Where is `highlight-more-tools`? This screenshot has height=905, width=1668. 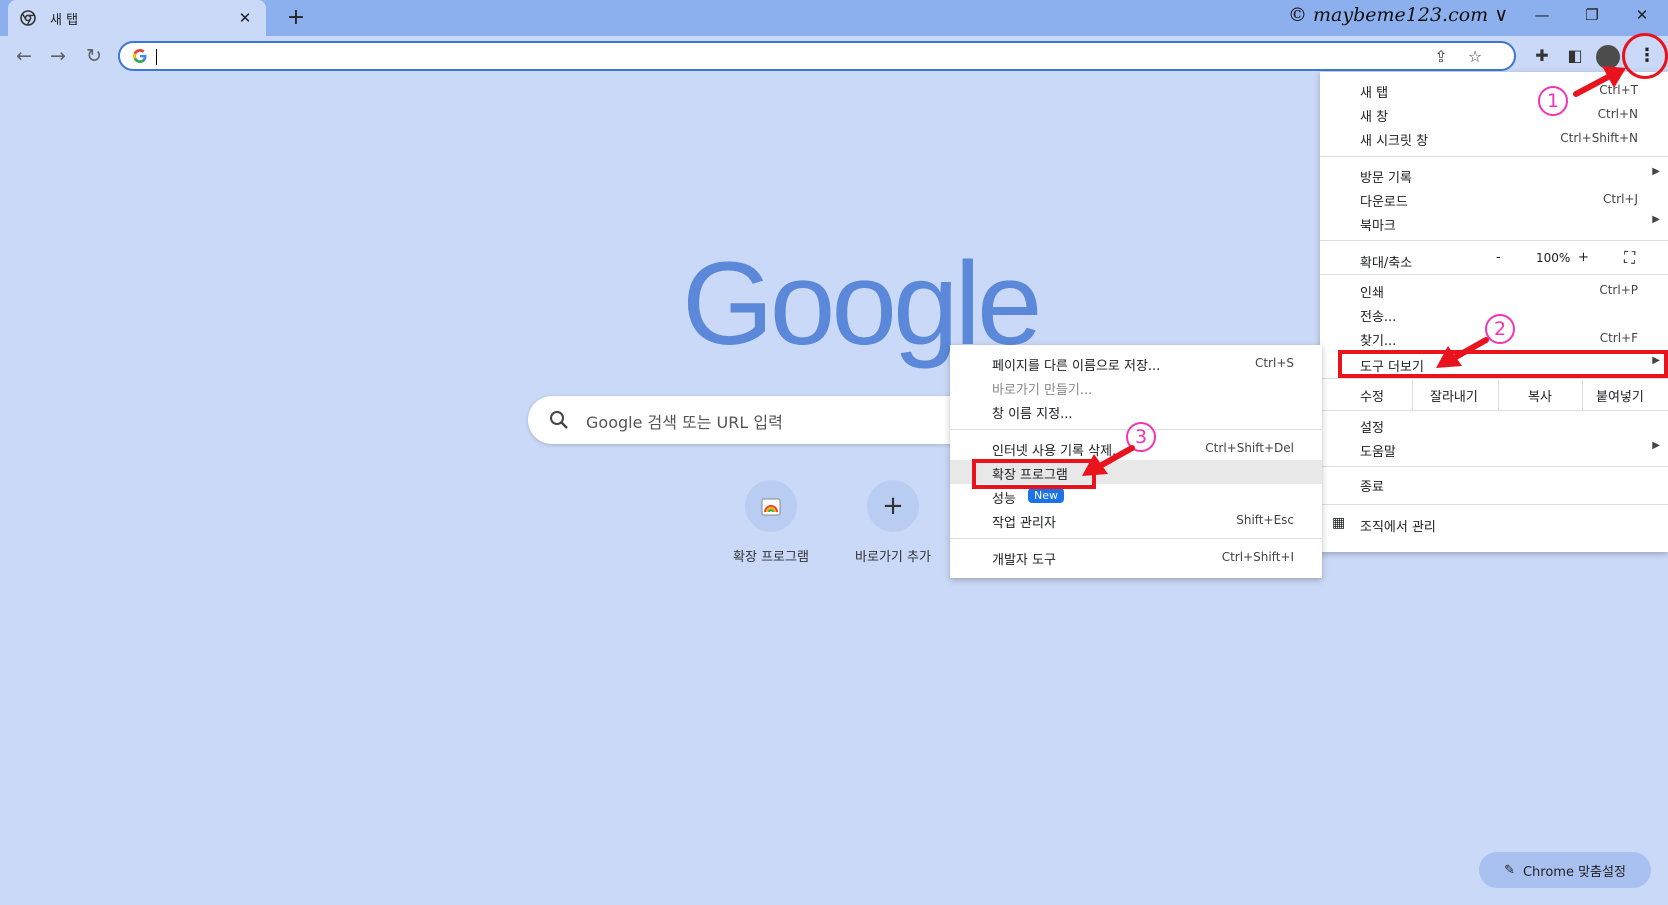
highlight-more-tools is located at coordinates (1503, 364).